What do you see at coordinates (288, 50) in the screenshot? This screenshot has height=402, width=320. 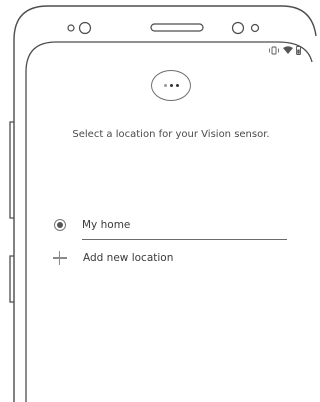 I see `wifi-icon` at bounding box center [288, 50].